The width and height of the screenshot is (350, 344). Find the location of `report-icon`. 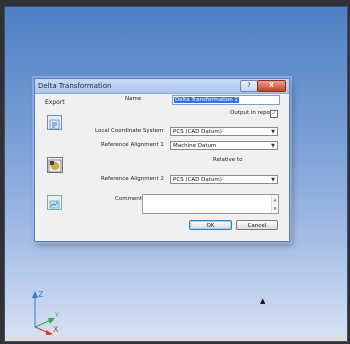

report-icon is located at coordinates (54, 202).